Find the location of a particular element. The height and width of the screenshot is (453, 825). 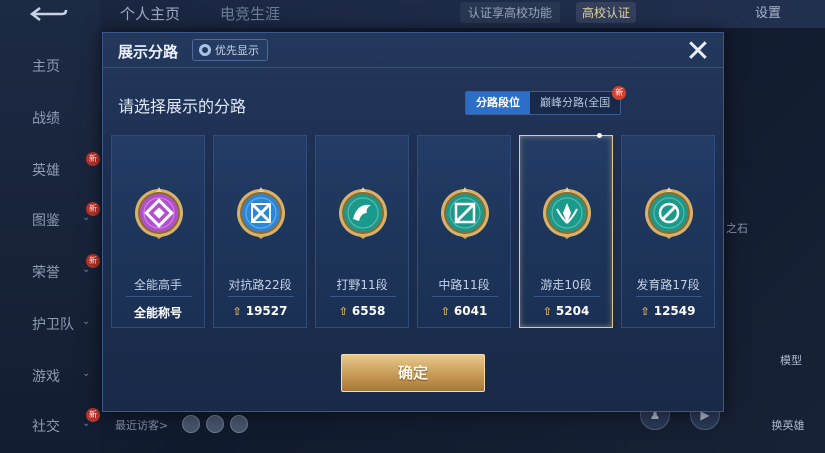

lane-rank-label: 全能高手 is located at coordinates (157, 285).